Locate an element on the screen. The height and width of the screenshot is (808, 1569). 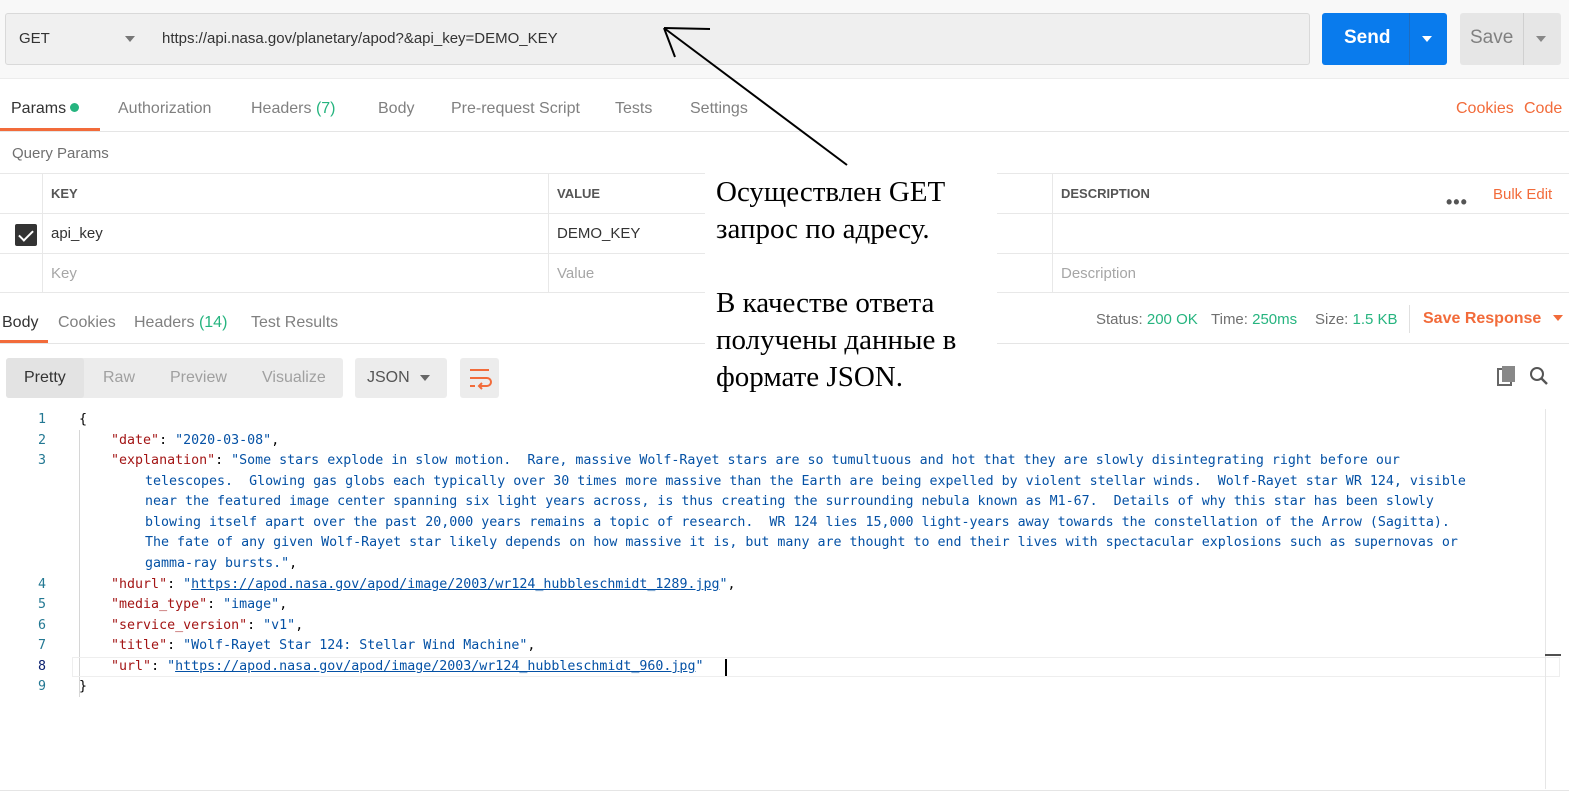
new-description-input: Description is located at coordinates (1310, 273).